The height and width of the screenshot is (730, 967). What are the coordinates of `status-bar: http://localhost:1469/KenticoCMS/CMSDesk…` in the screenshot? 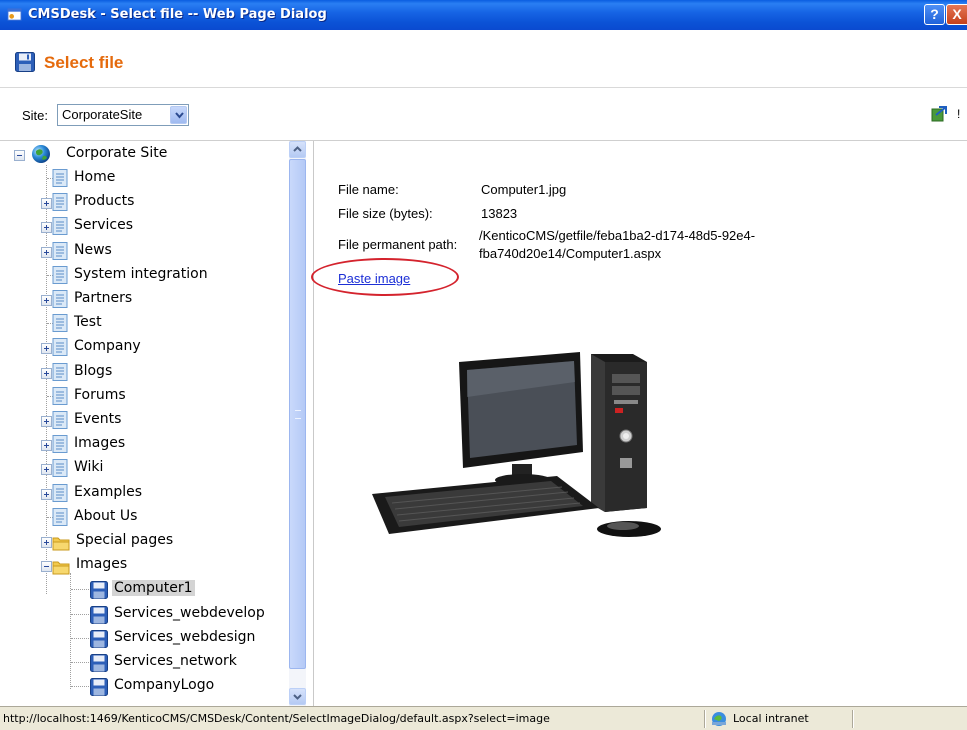 It's located at (483, 718).